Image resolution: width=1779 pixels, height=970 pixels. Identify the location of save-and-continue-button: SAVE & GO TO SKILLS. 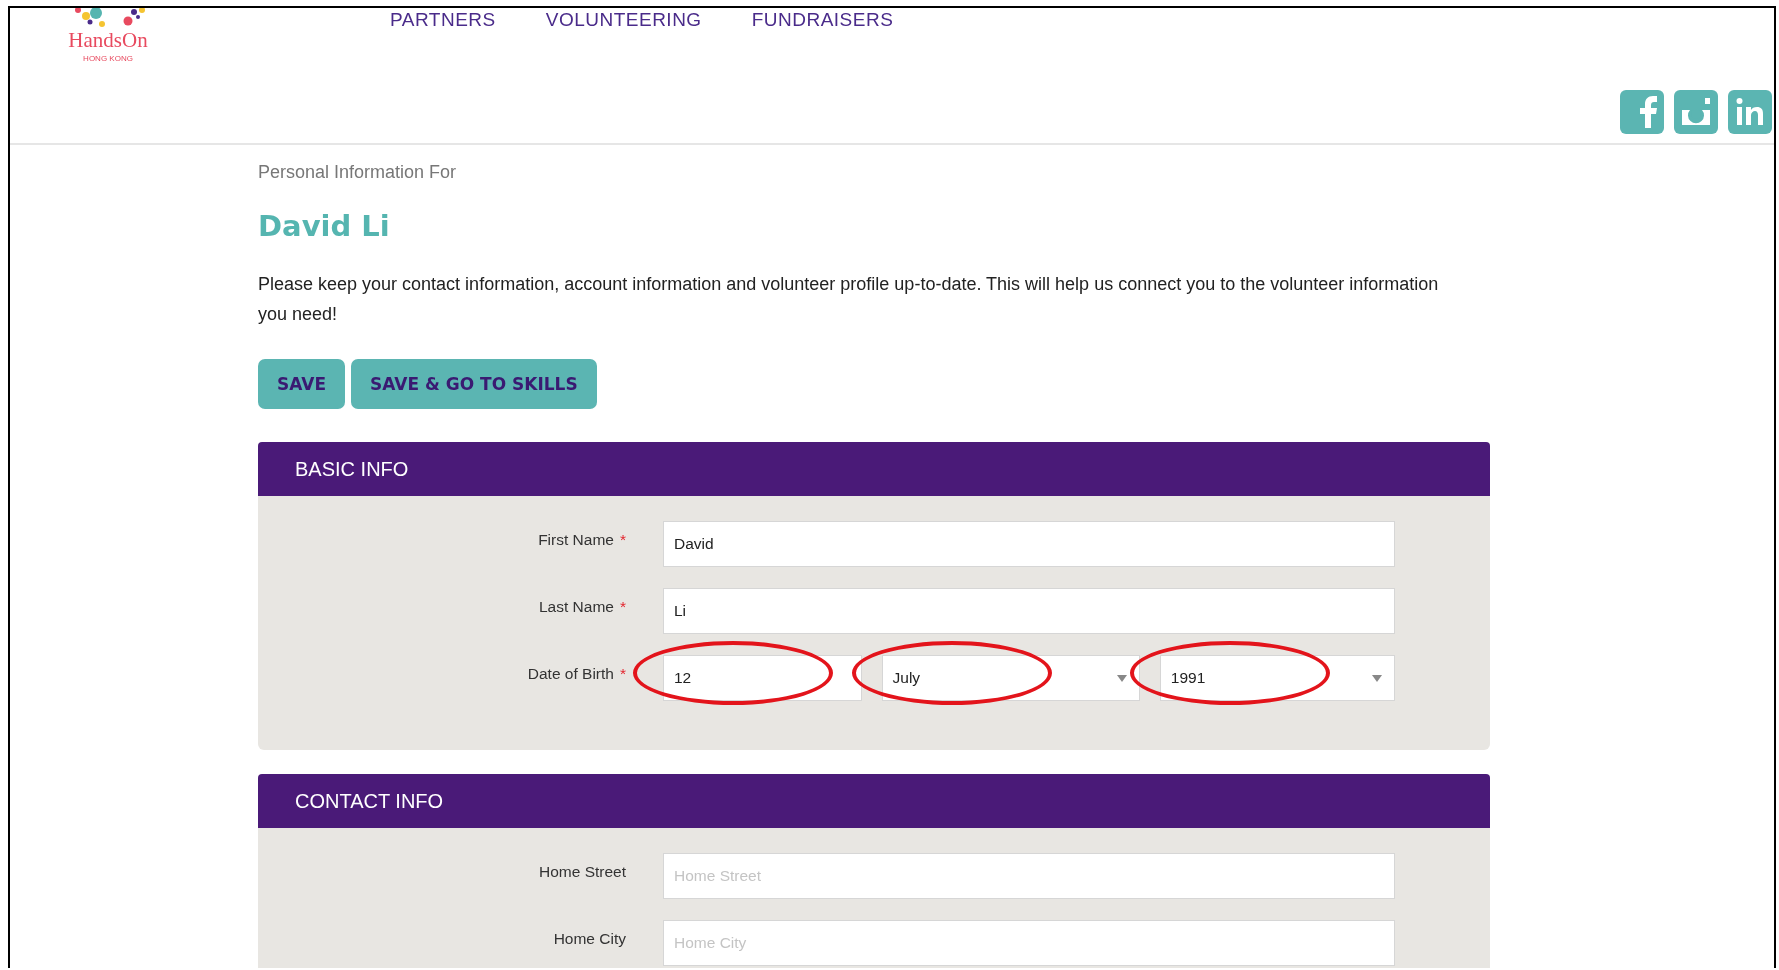
(474, 384).